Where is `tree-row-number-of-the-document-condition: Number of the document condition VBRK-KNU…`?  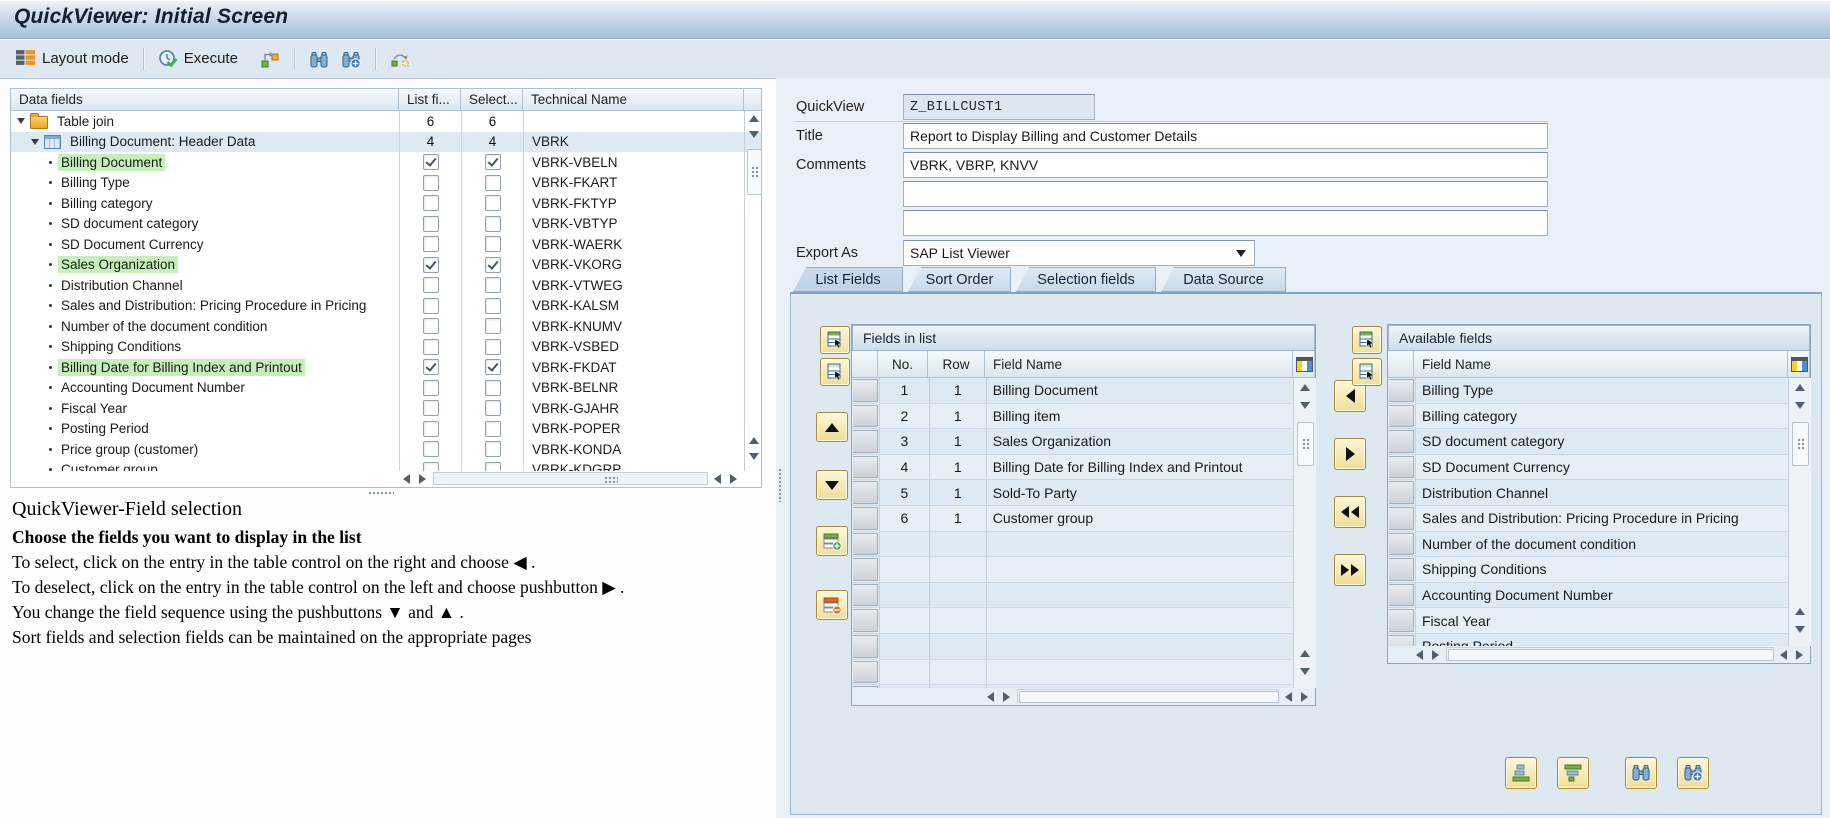
tree-row-number-of-the-document-condition: Number of the document condition VBRK-KNU… is located at coordinates (386, 326).